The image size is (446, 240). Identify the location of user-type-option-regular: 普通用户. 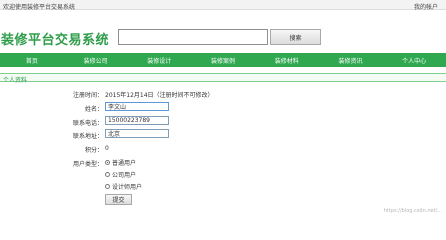
(120, 162).